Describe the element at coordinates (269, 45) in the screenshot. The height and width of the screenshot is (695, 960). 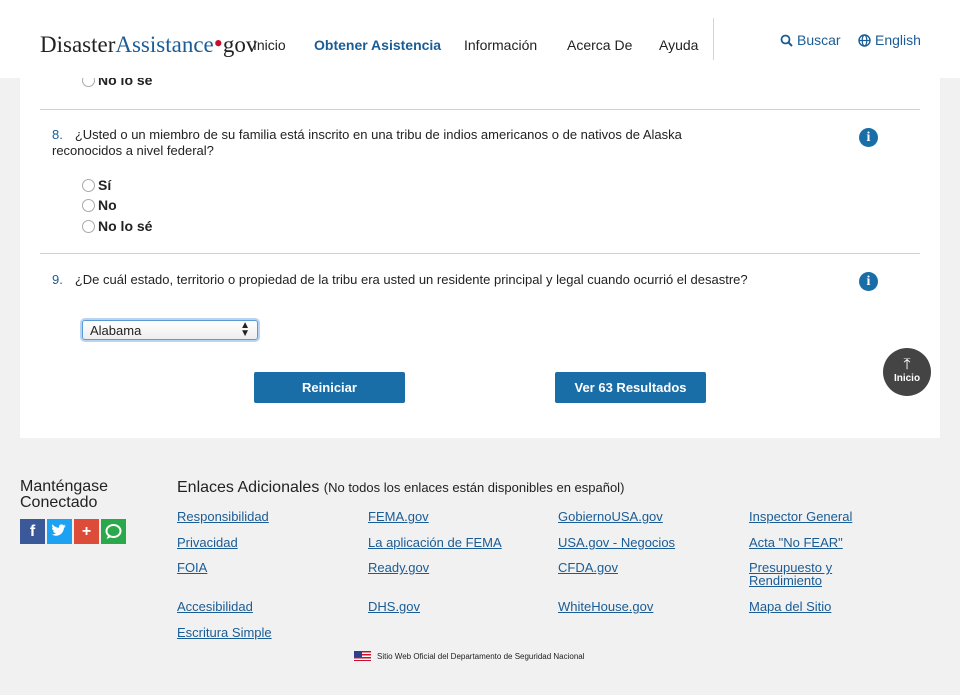
I see `nav-inicio: Inicio` at that location.